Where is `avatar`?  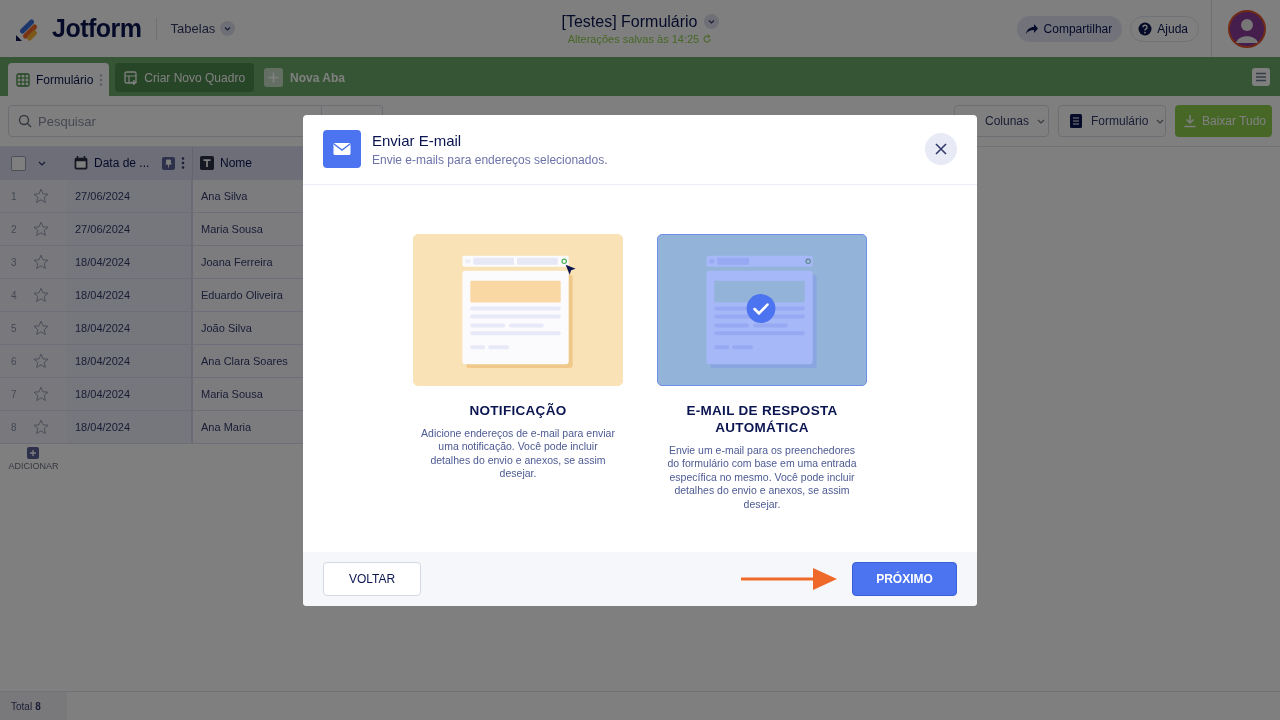
avatar is located at coordinates (1247, 28).